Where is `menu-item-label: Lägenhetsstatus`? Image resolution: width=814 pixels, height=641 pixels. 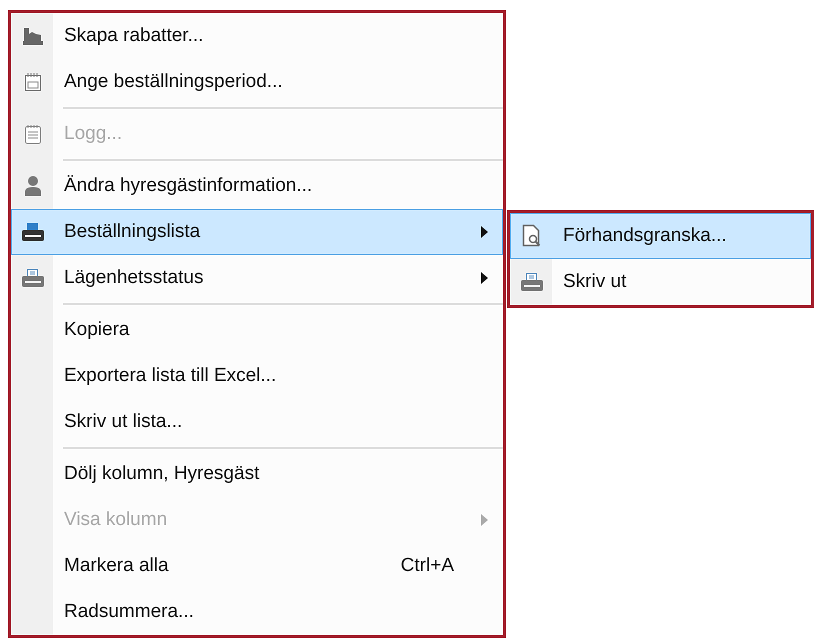
menu-item-label: Lägenhetsstatus is located at coordinates (133, 278).